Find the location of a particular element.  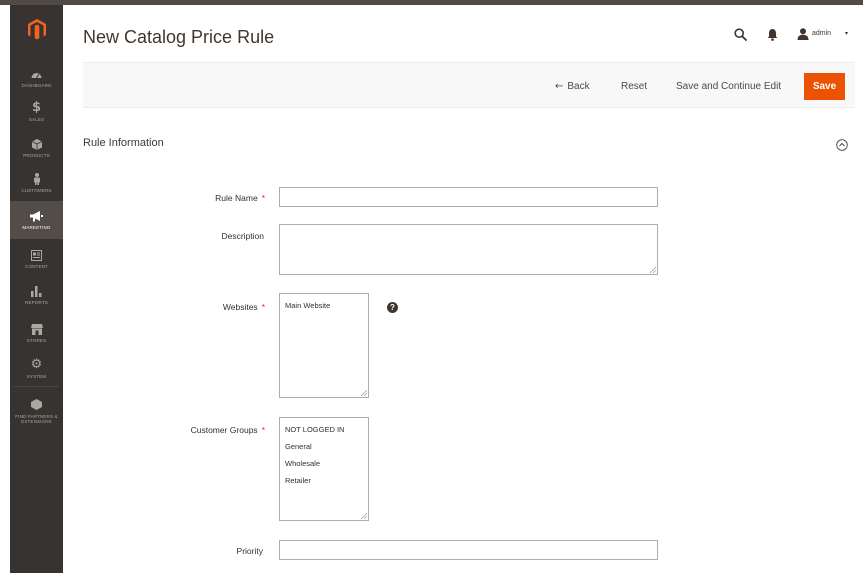

sidebar-item-partners: FIND PARTNERS & EXTENSIONS is located at coordinates (36, 411).